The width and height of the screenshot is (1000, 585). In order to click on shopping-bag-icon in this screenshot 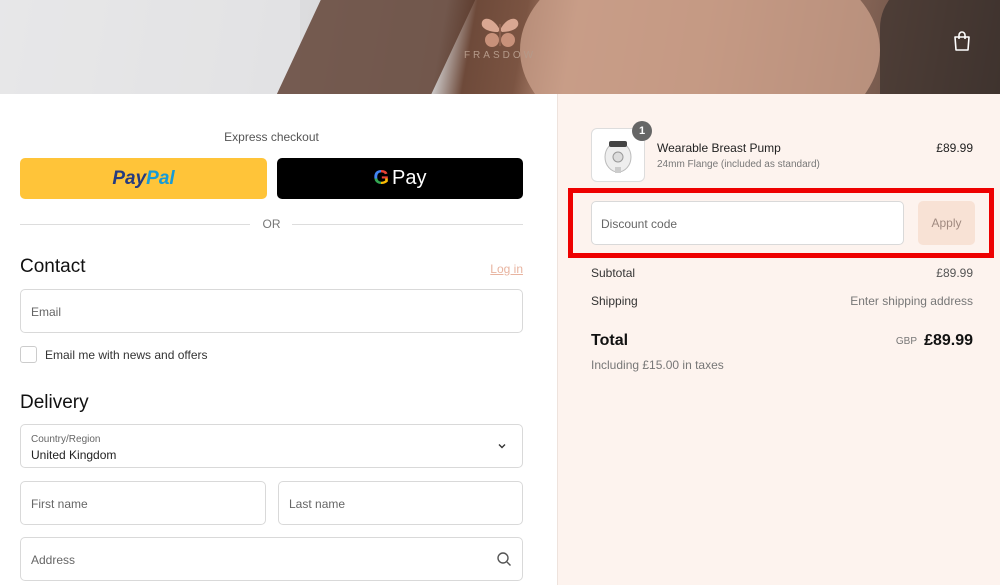, I will do `click(963, 42)`.